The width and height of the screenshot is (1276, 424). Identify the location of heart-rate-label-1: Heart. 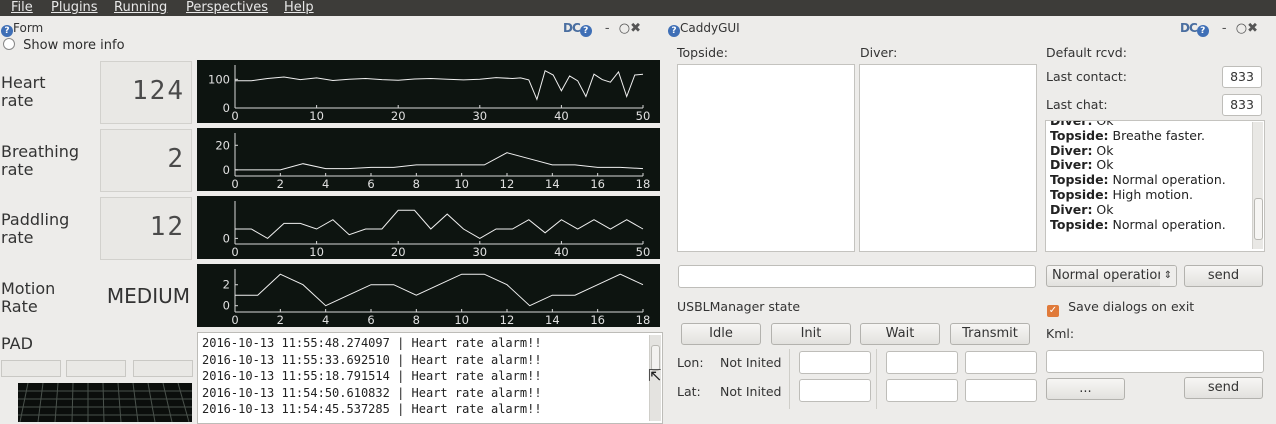
(23, 82).